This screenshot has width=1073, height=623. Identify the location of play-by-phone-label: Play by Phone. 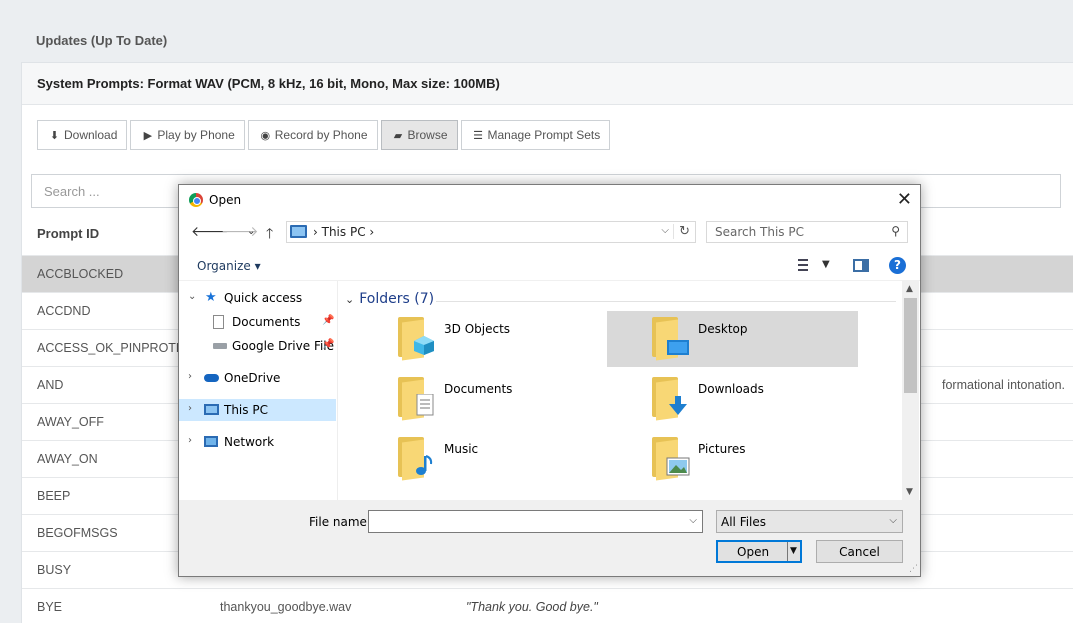
(196, 135).